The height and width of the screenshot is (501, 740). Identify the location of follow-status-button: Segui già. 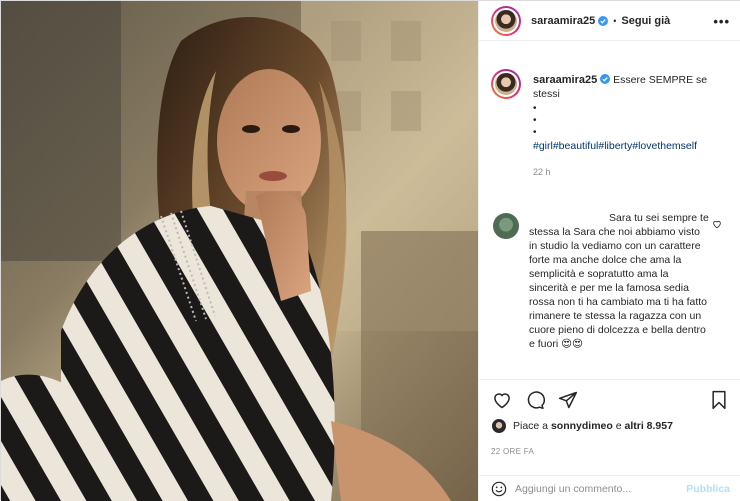
(645, 21).